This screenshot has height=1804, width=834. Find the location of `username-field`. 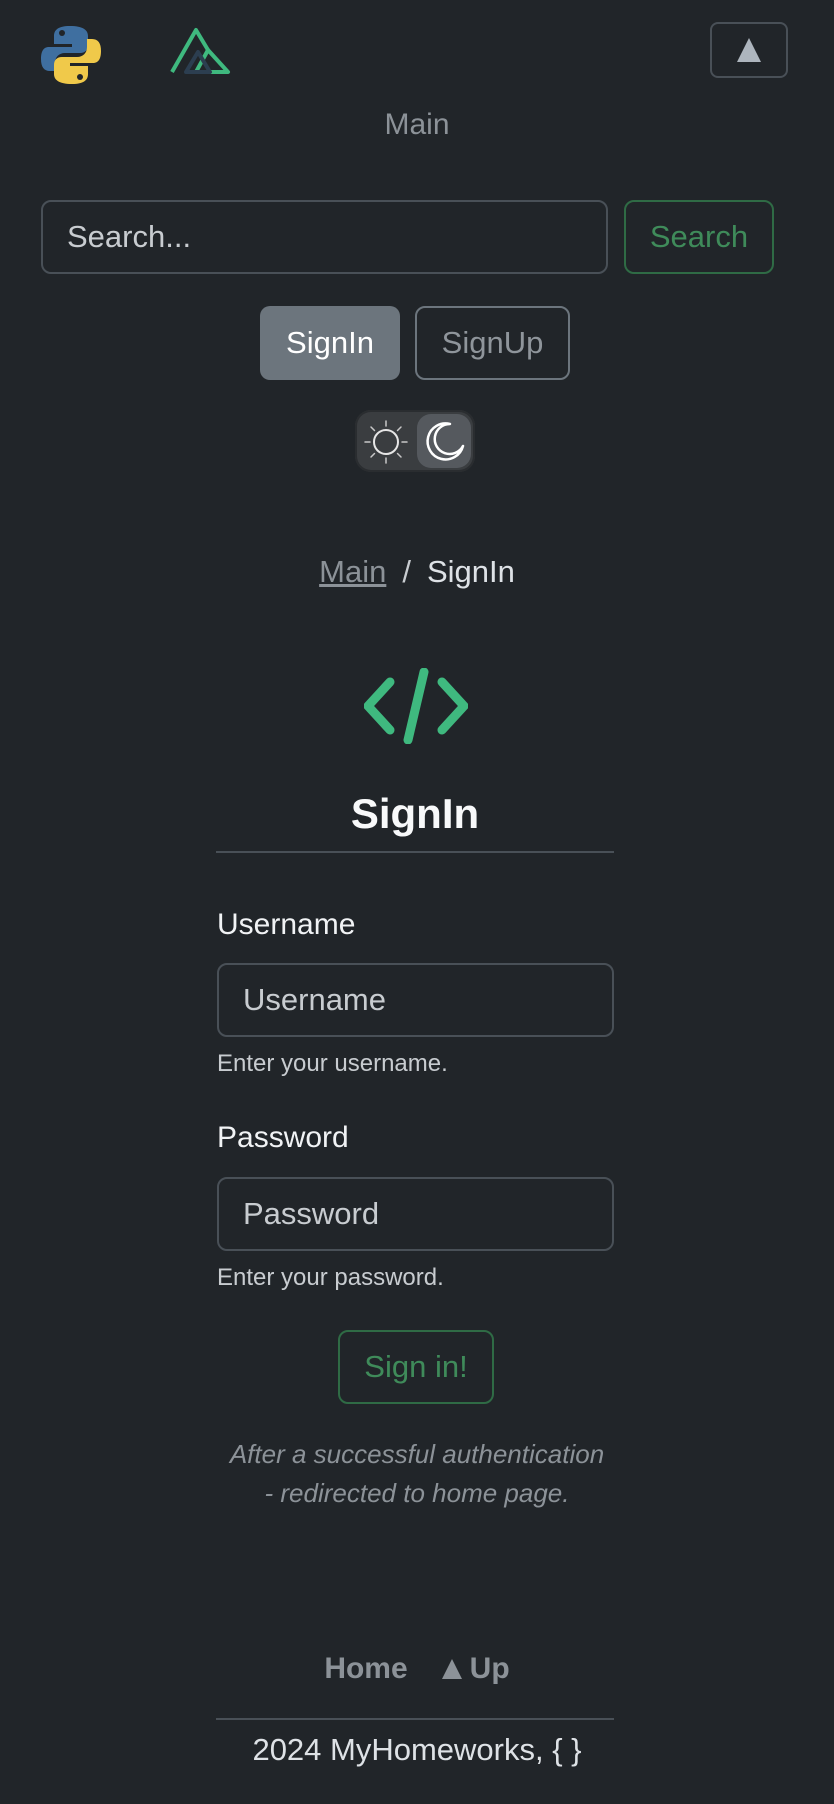

username-field is located at coordinates (415, 1000).